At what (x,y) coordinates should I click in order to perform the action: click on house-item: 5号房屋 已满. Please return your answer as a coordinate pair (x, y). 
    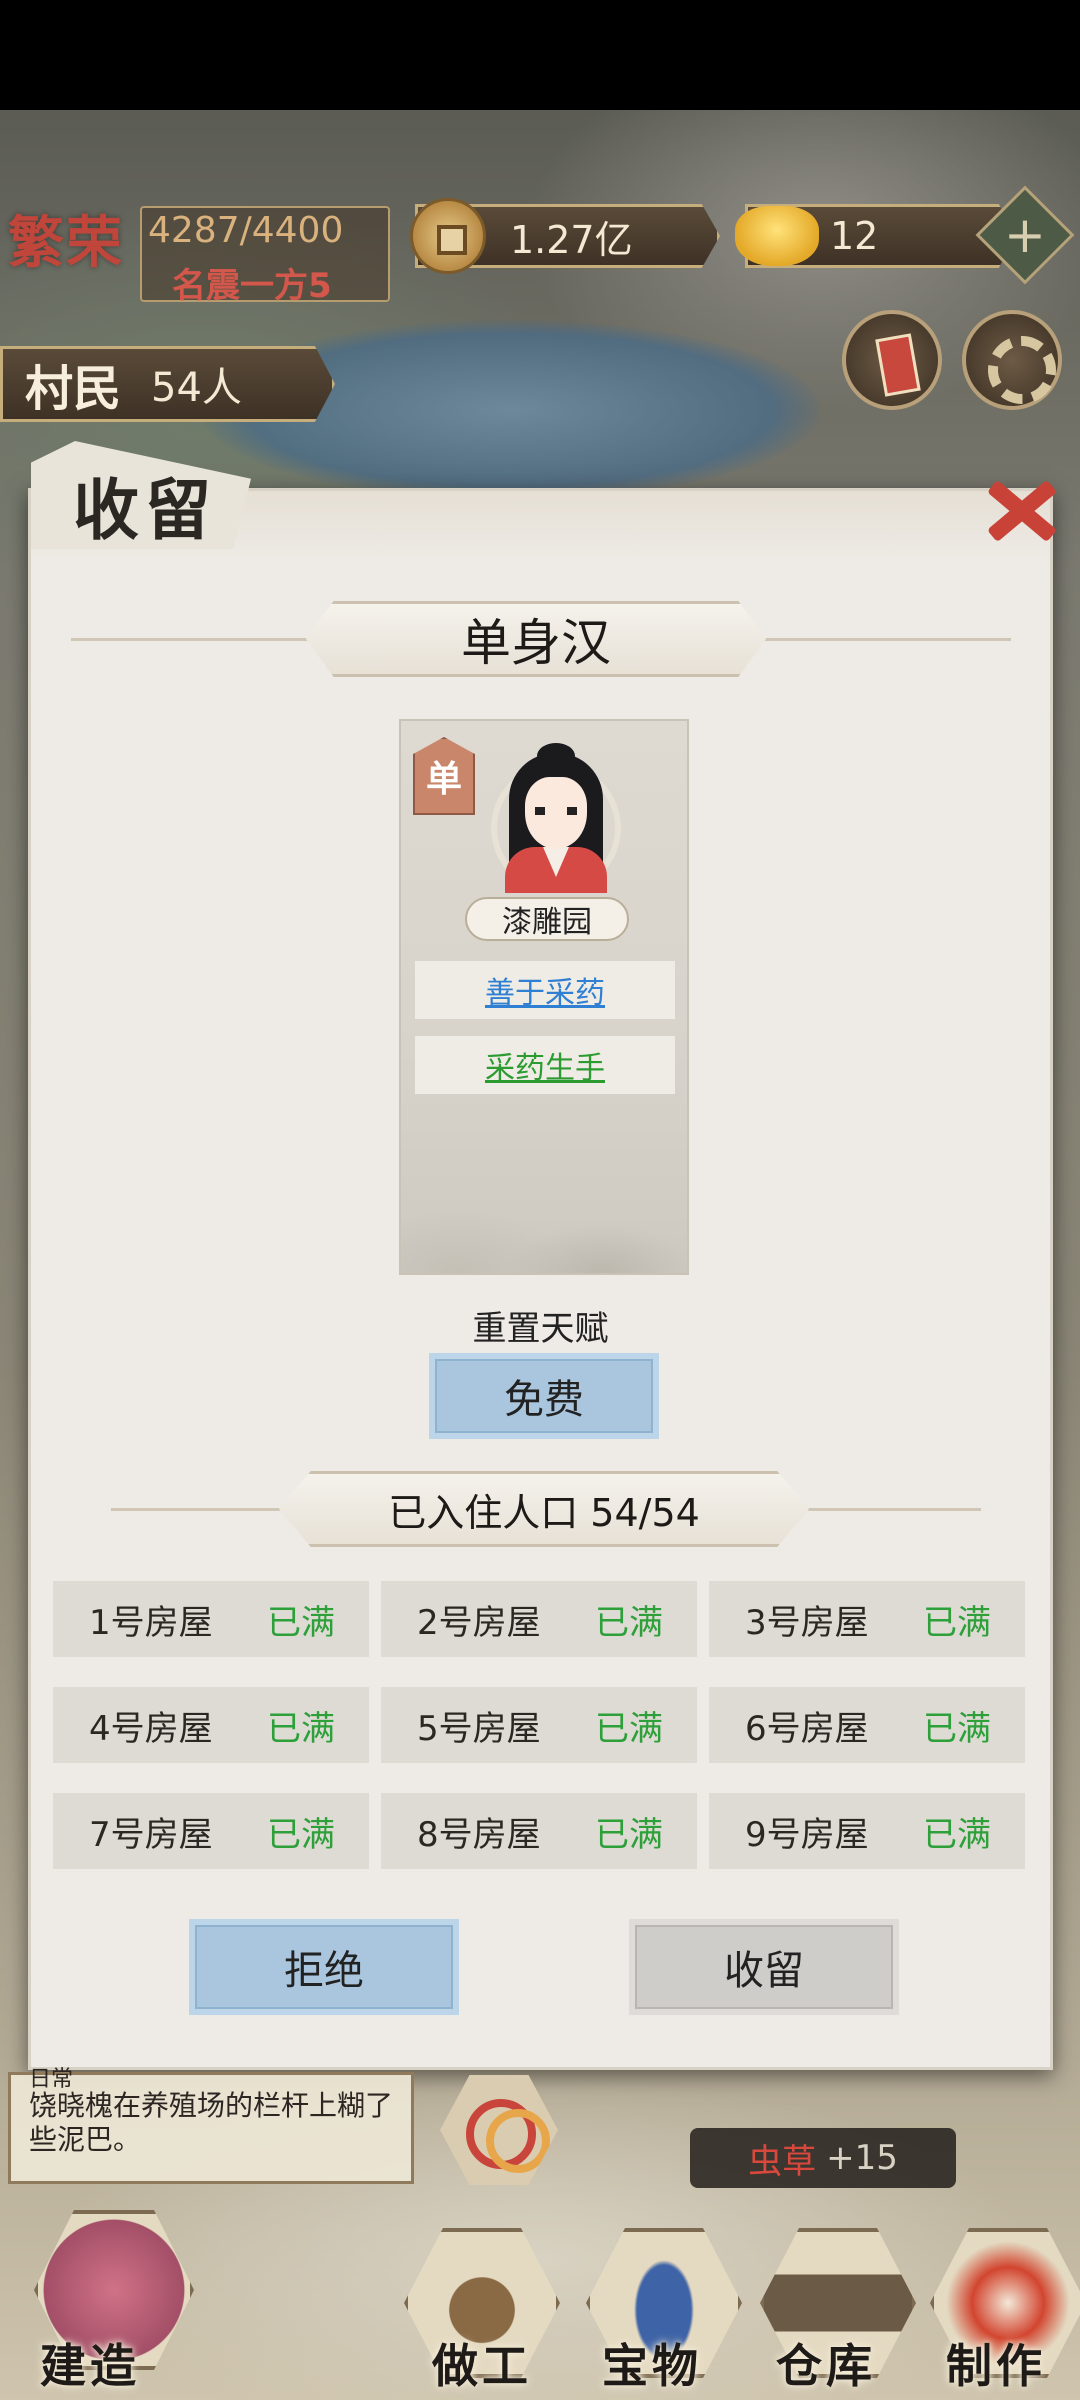
    Looking at the image, I should click on (539, 1725).